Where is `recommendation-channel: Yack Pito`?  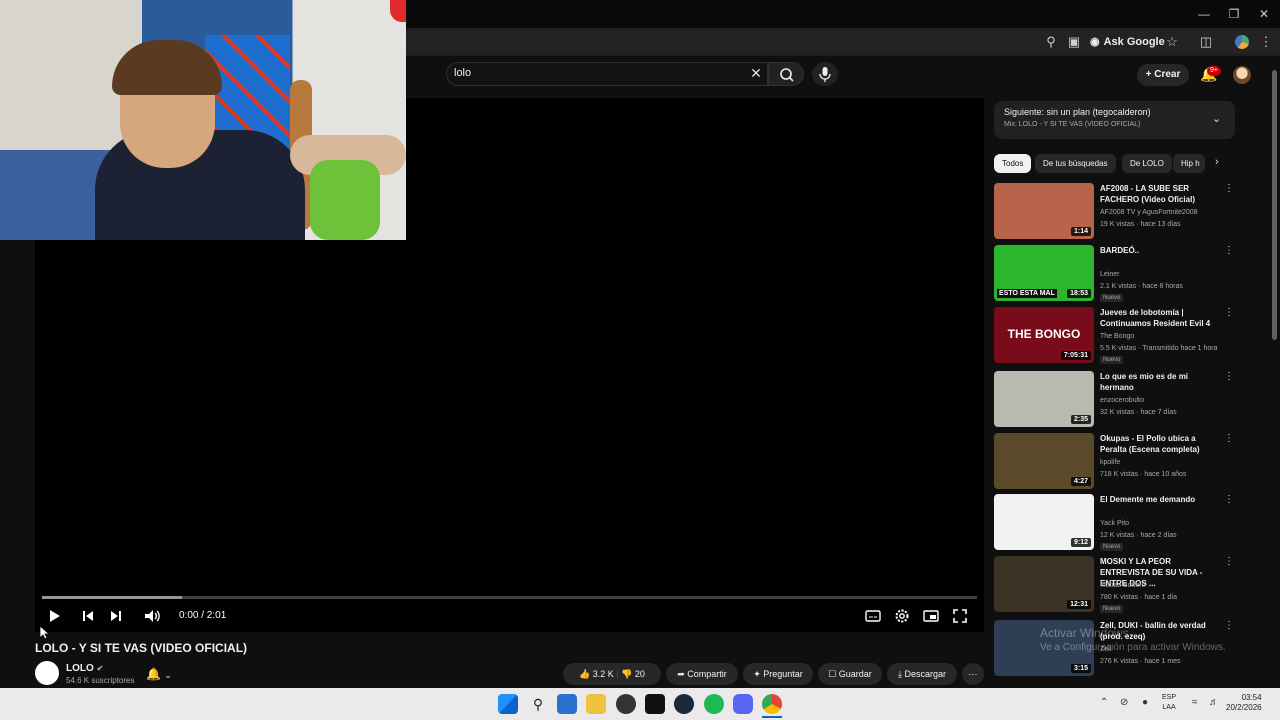 recommendation-channel: Yack Pito is located at coordinates (1114, 523).